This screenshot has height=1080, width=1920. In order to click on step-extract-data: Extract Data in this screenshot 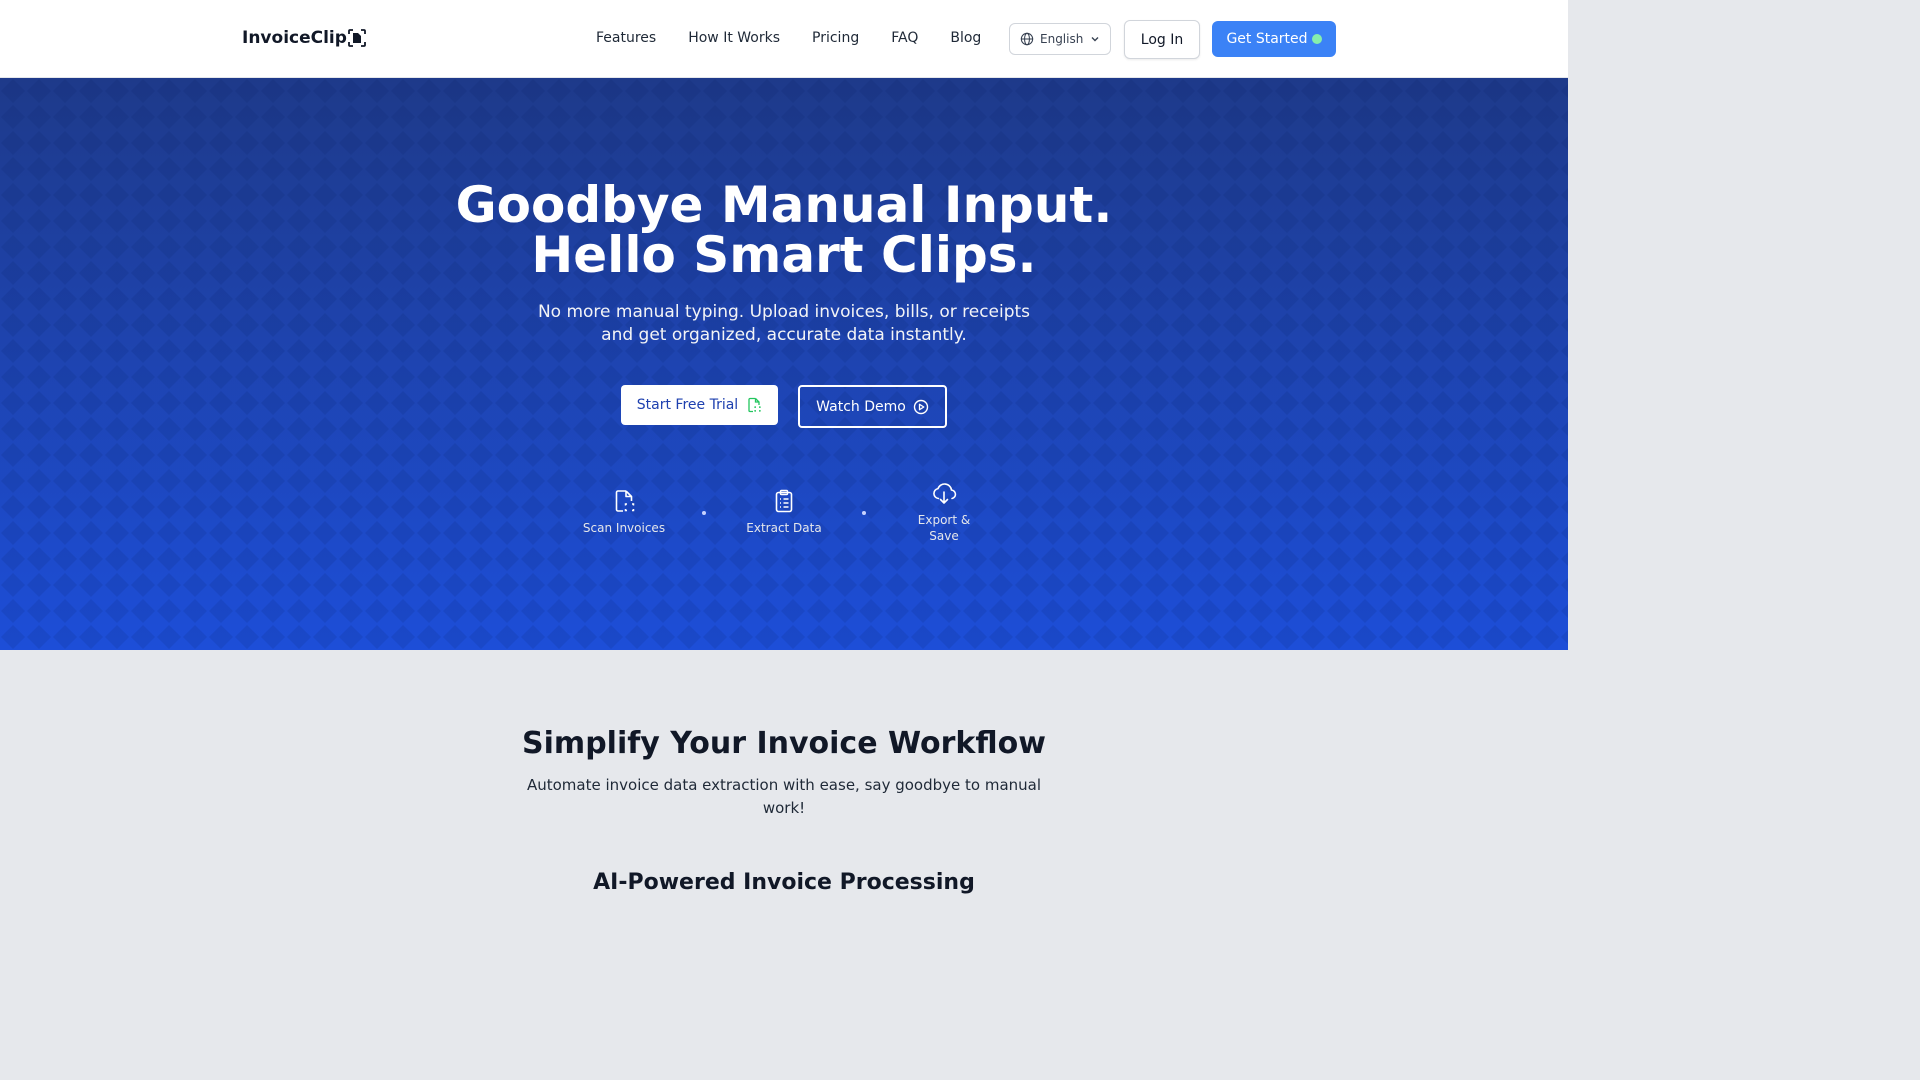, I will do `click(784, 512)`.